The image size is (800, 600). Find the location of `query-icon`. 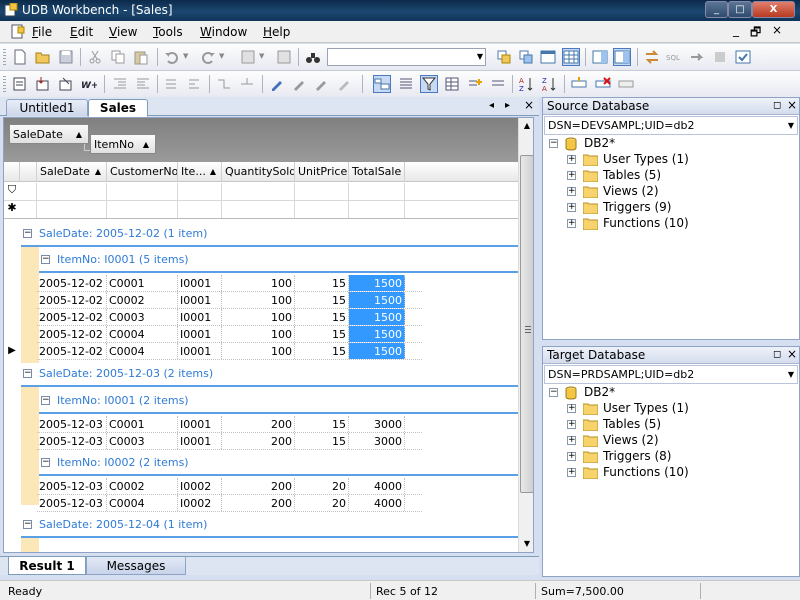

query-icon is located at coordinates (20, 84).